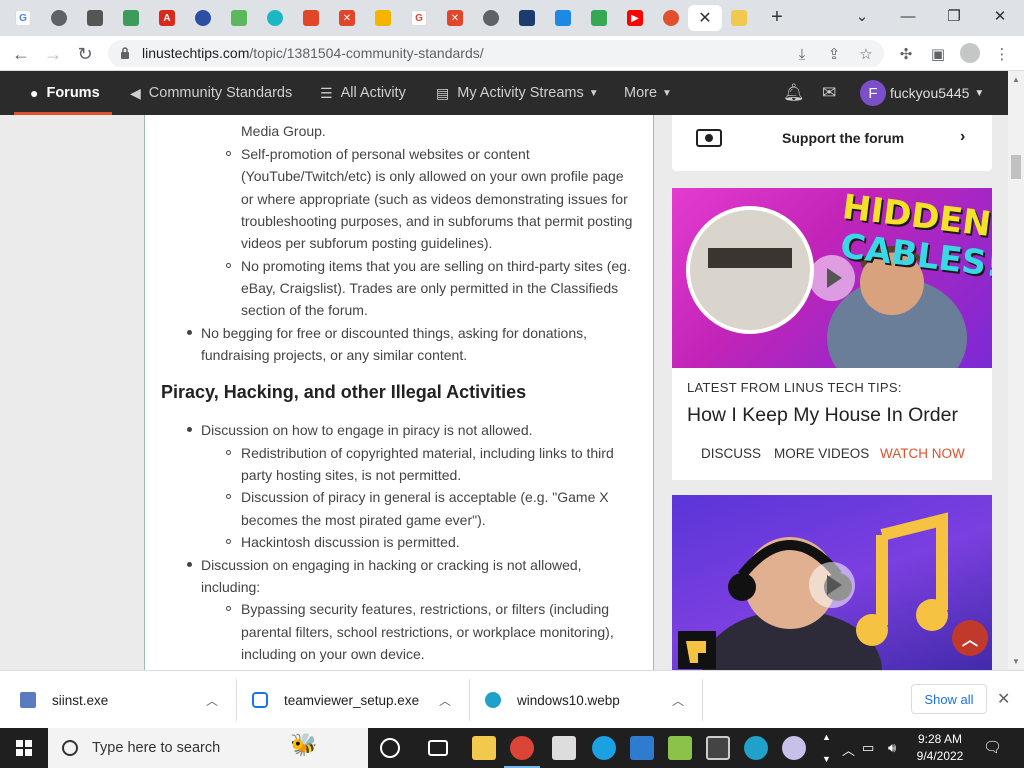 The width and height of the screenshot is (1024, 768). Describe the element at coordinates (363, 93) in the screenshot. I see `nav-all-activity: ☰ All Activity` at that location.